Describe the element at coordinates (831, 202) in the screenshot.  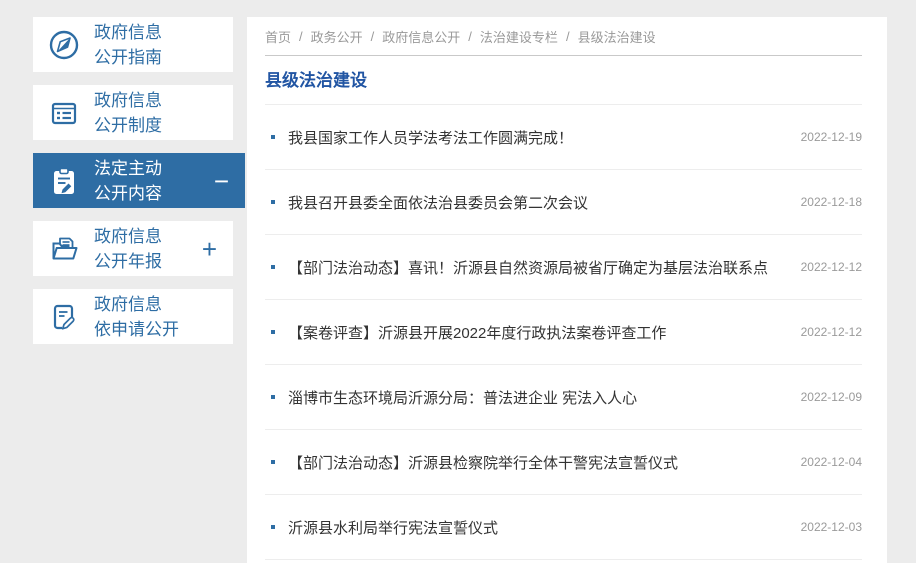
I see `article-date: 2022-12-18` at that location.